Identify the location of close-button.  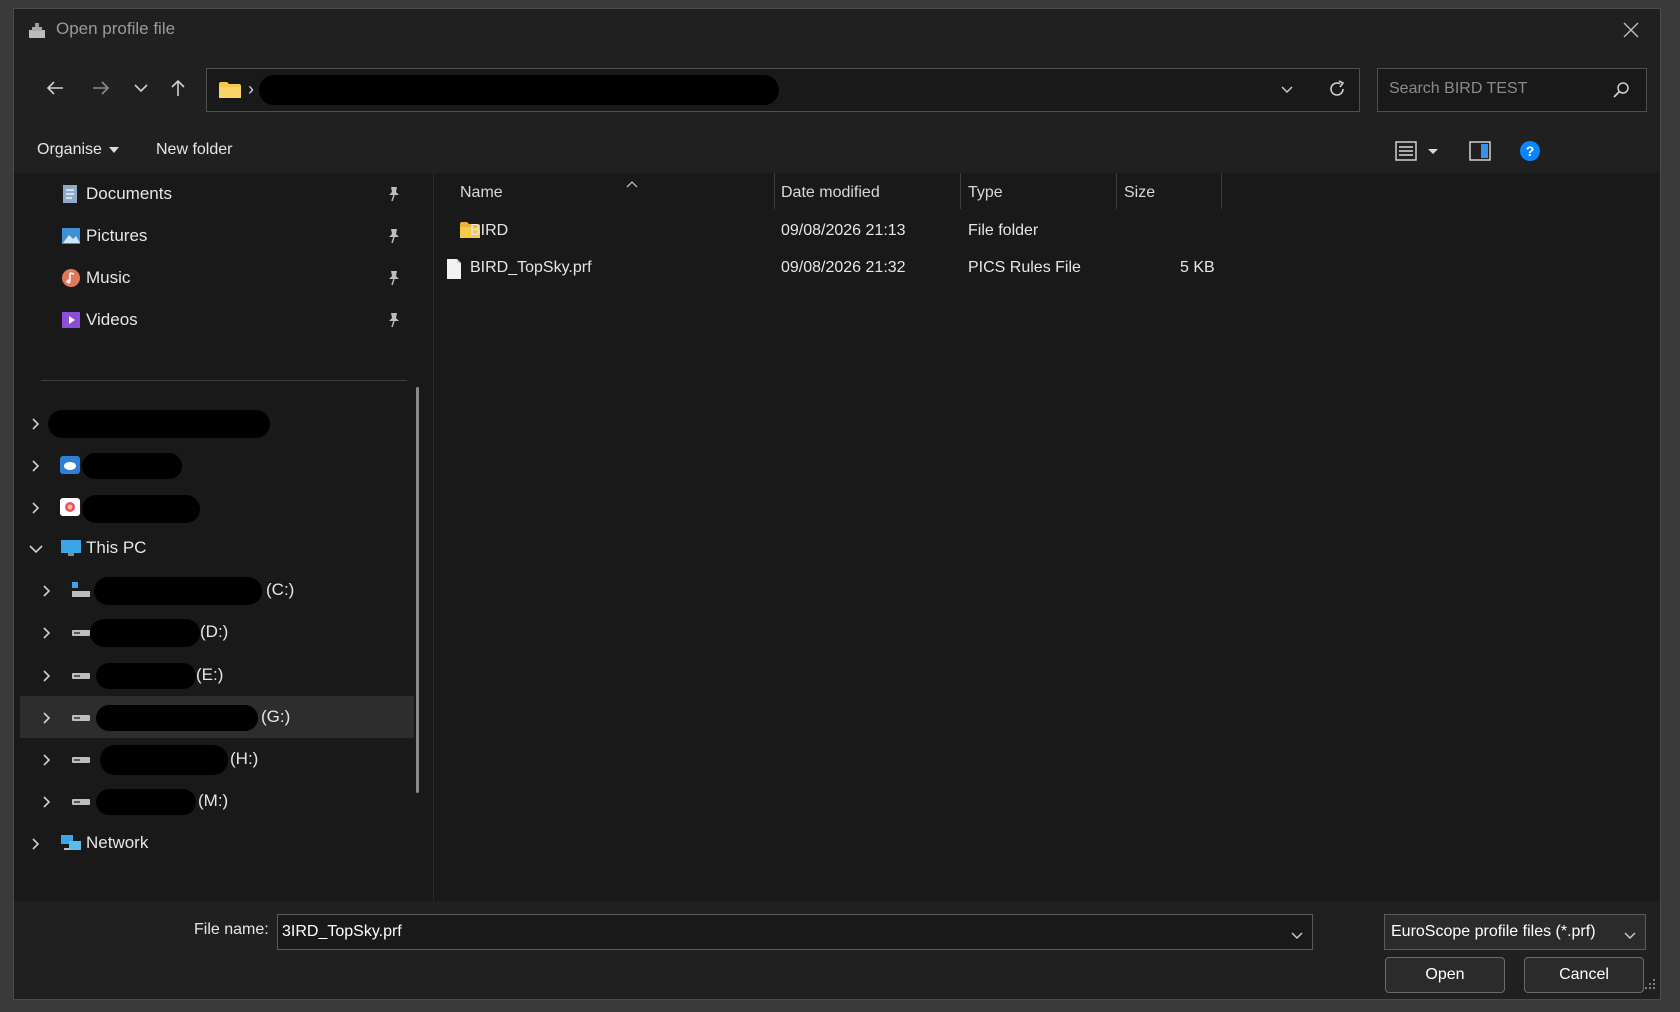
(1632, 30).